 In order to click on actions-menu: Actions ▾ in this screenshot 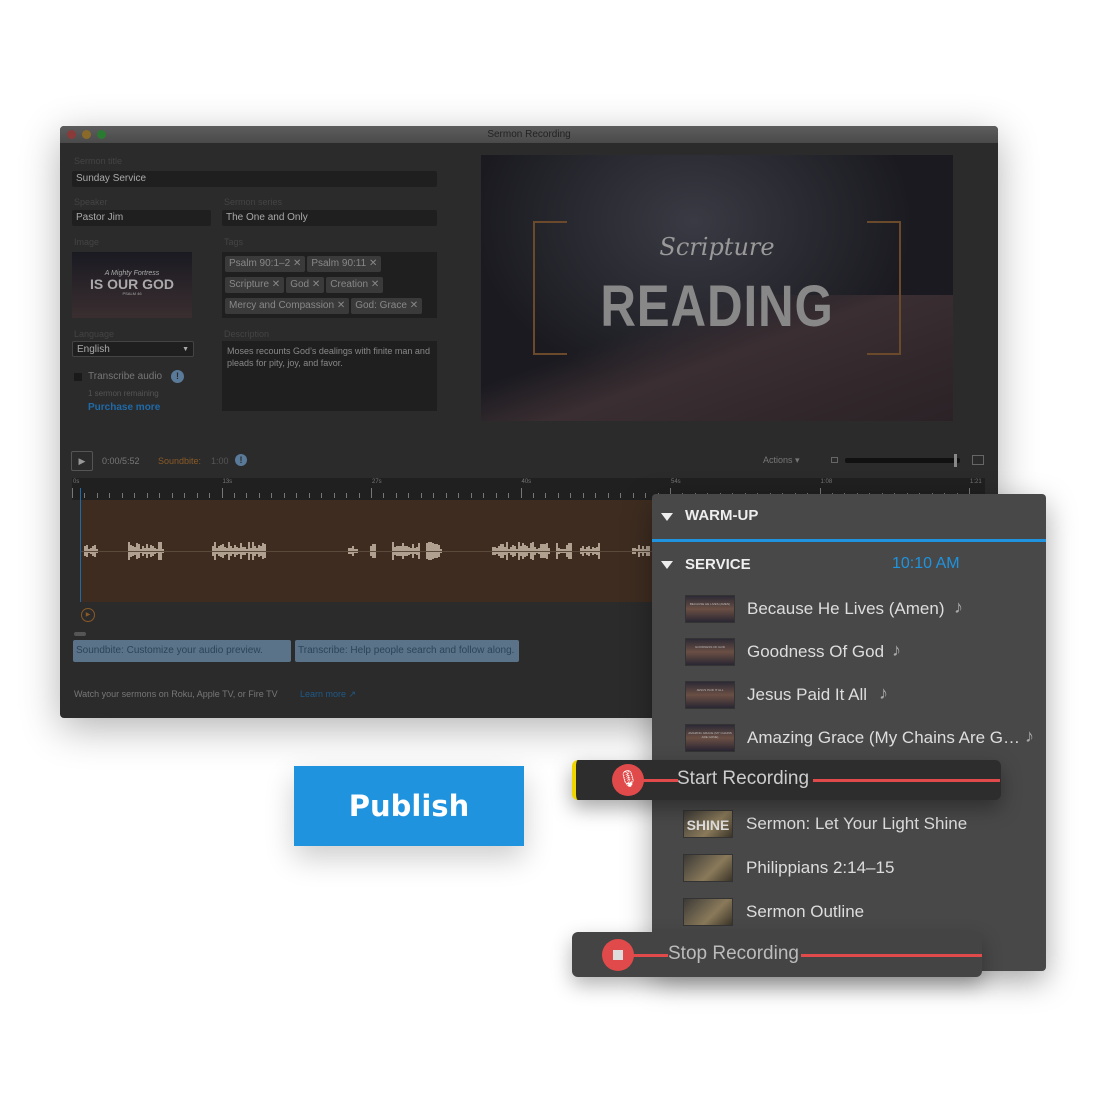, I will do `click(781, 460)`.